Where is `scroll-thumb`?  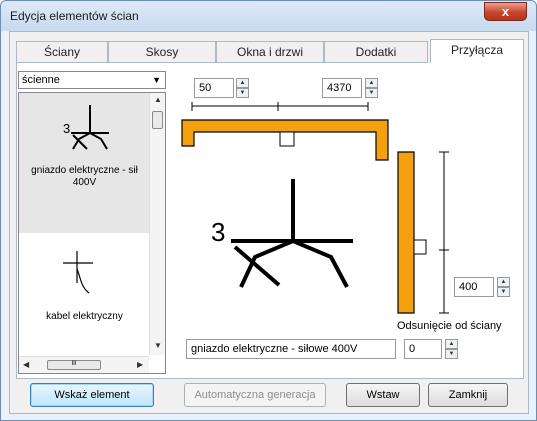
scroll-thumb is located at coordinates (157, 120).